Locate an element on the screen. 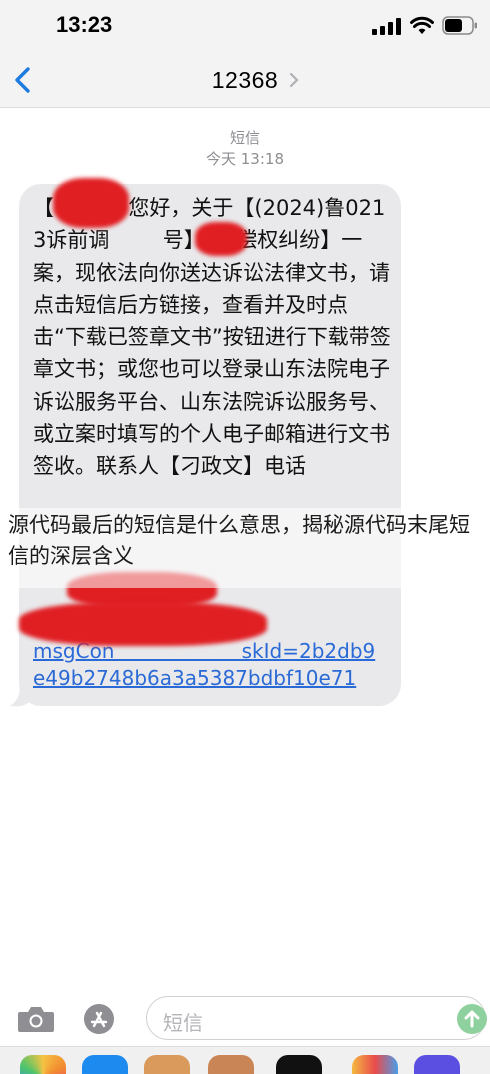  send-button is located at coordinates (472, 1019).